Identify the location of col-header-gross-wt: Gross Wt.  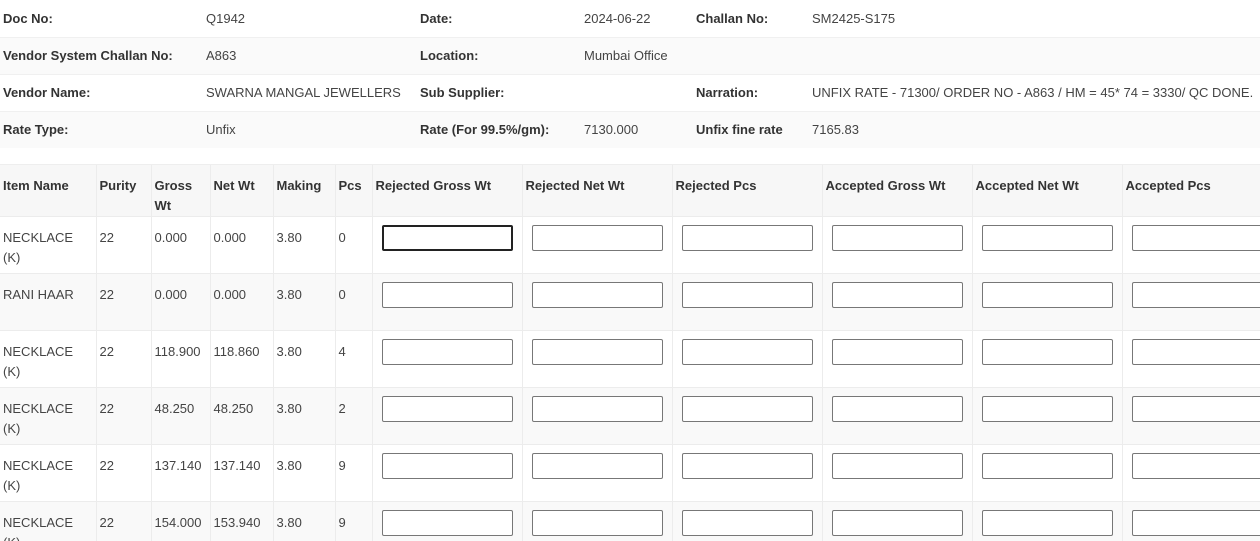
(180, 190).